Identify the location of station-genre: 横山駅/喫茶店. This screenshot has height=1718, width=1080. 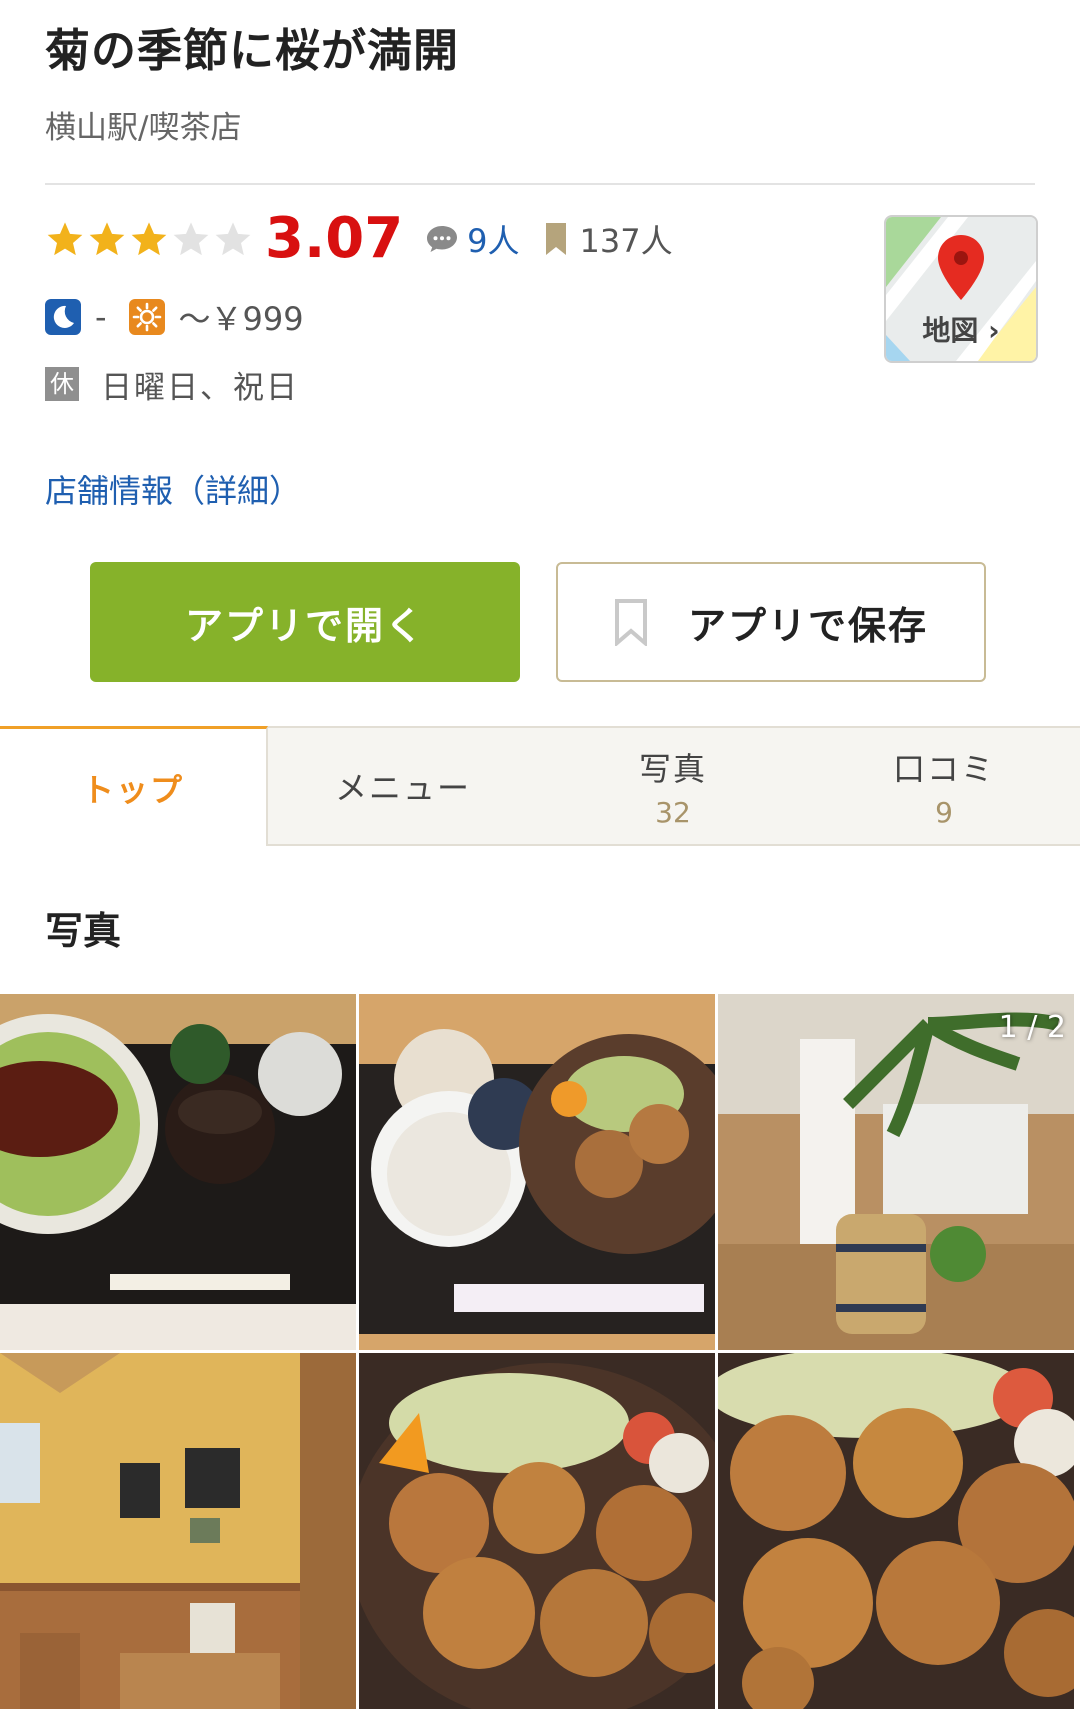
(143, 128).